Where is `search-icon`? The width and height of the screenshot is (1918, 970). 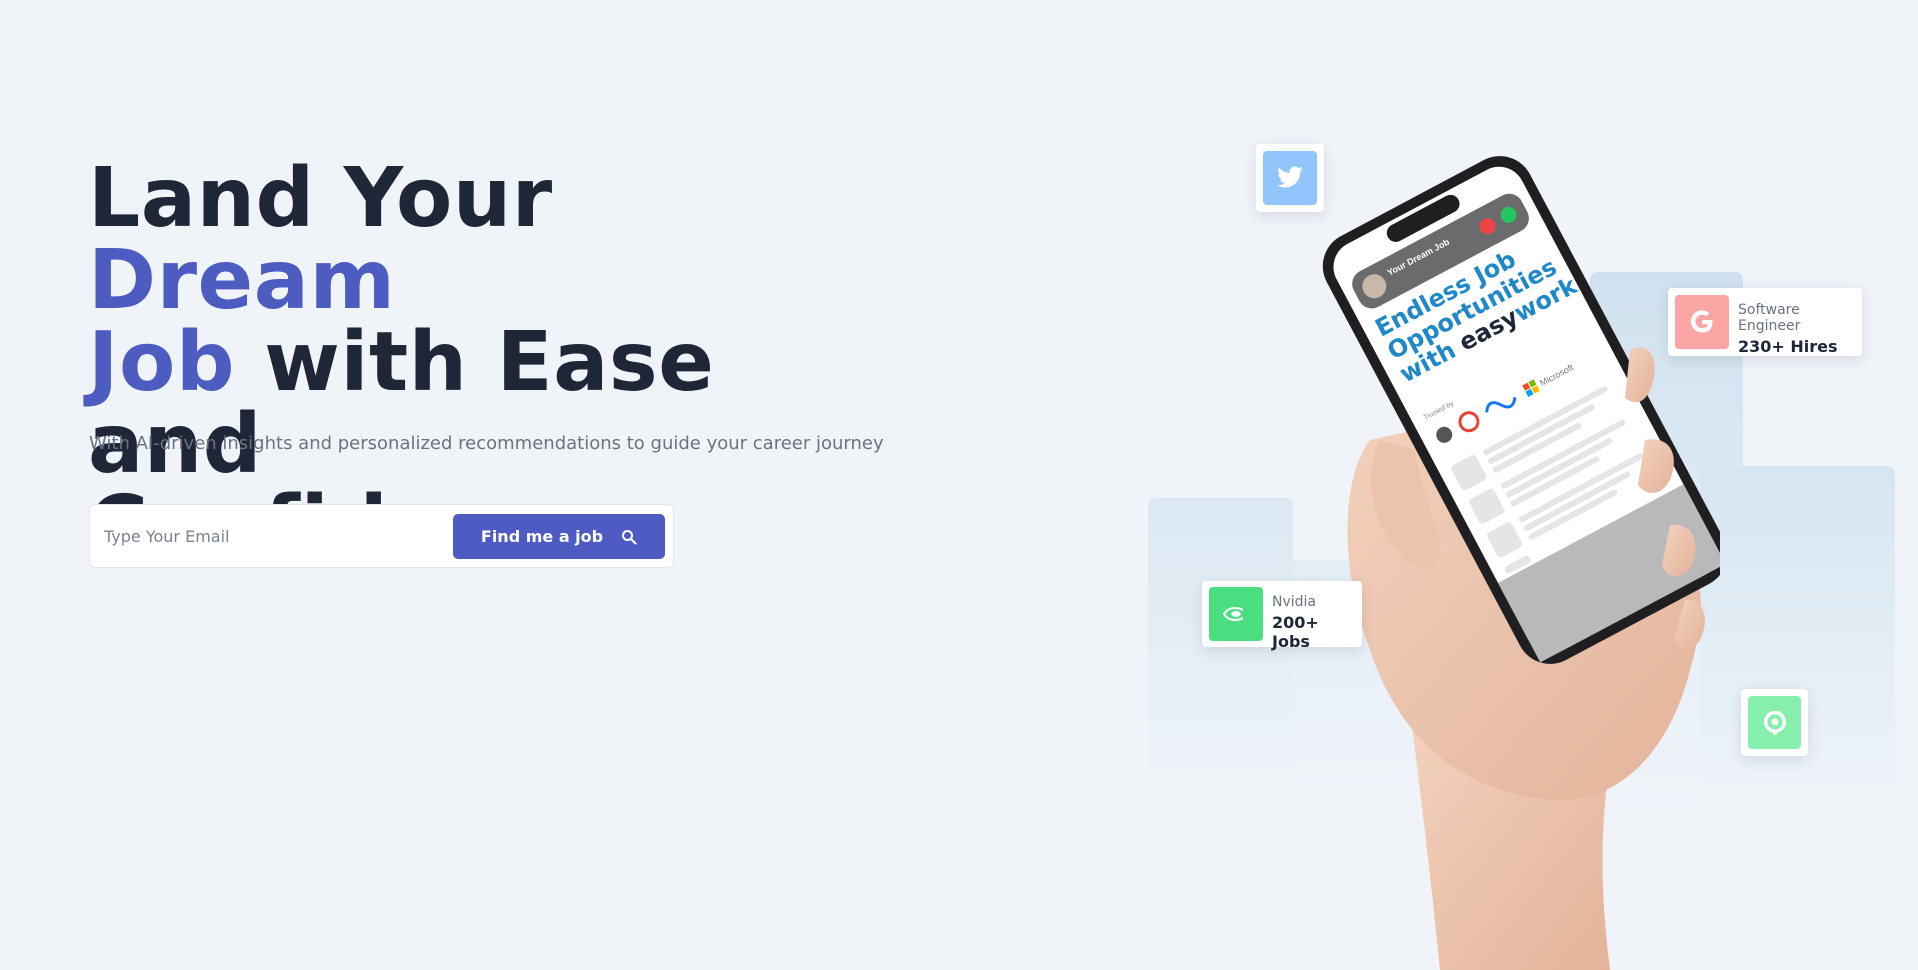
search-icon is located at coordinates (629, 537).